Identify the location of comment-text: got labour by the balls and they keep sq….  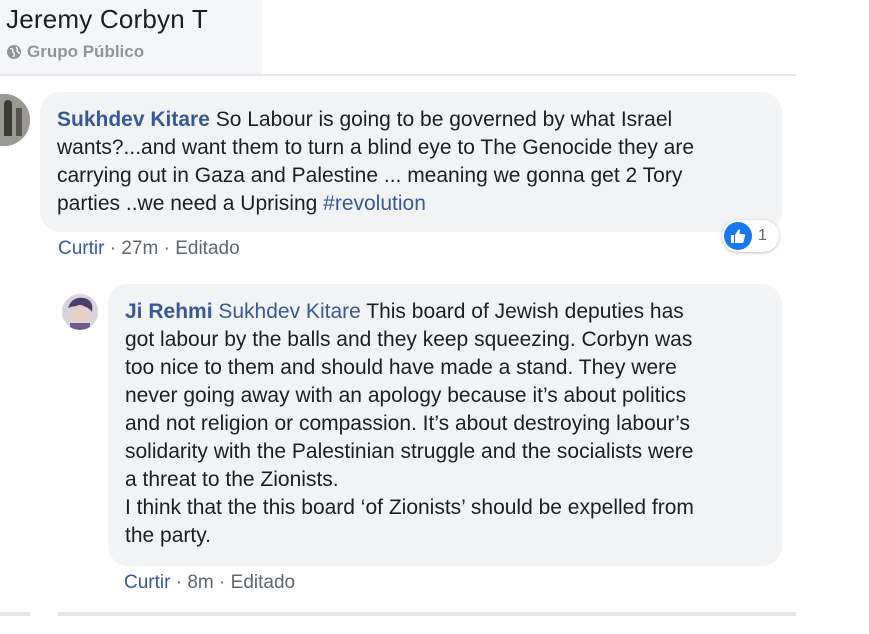
(409, 339).